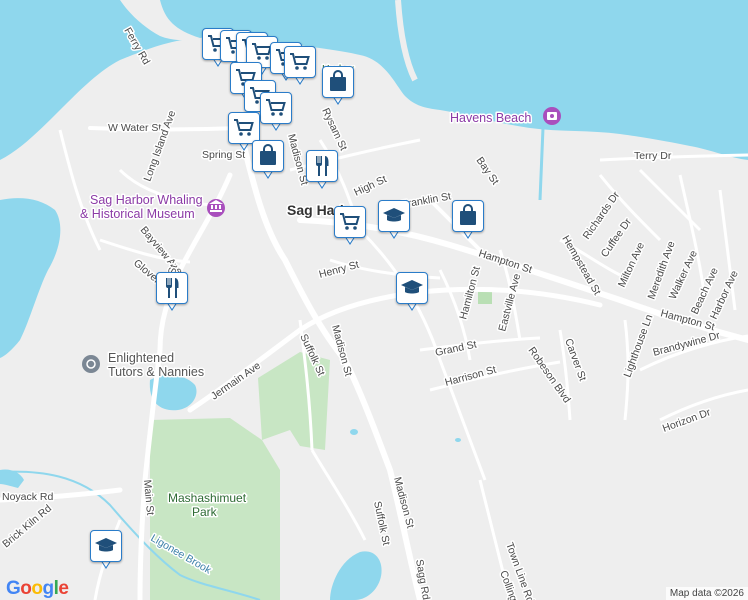  Describe the element at coordinates (208, 498) in the screenshot. I see `park-label-1: Mashashimuet` at that location.